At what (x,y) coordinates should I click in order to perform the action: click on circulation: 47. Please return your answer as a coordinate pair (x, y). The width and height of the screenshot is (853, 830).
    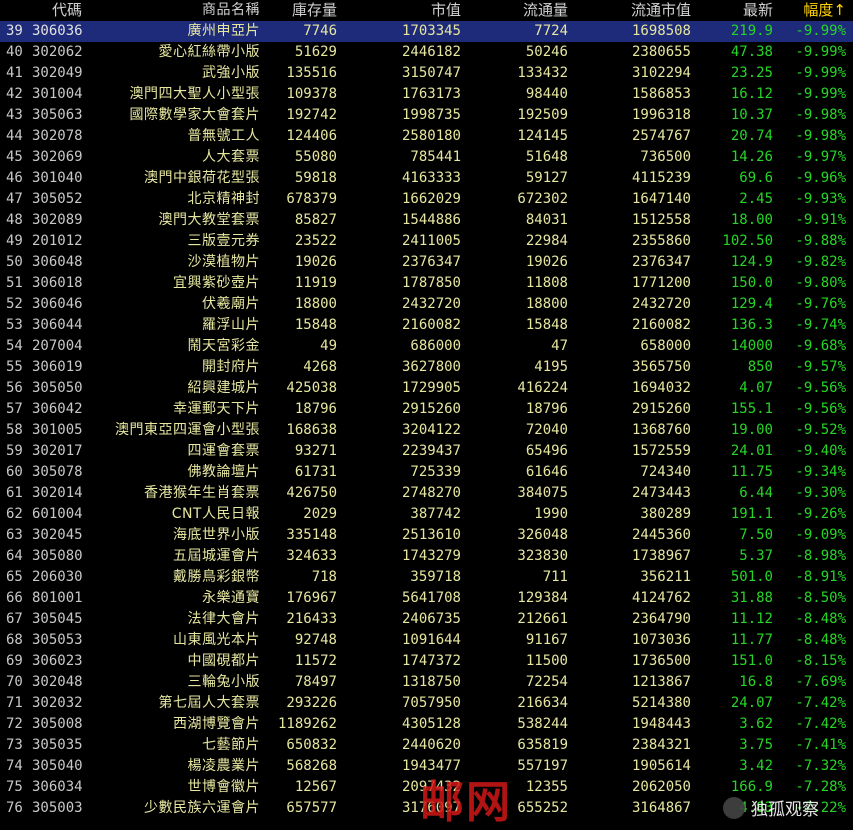
    Looking at the image, I should click on (559, 346).